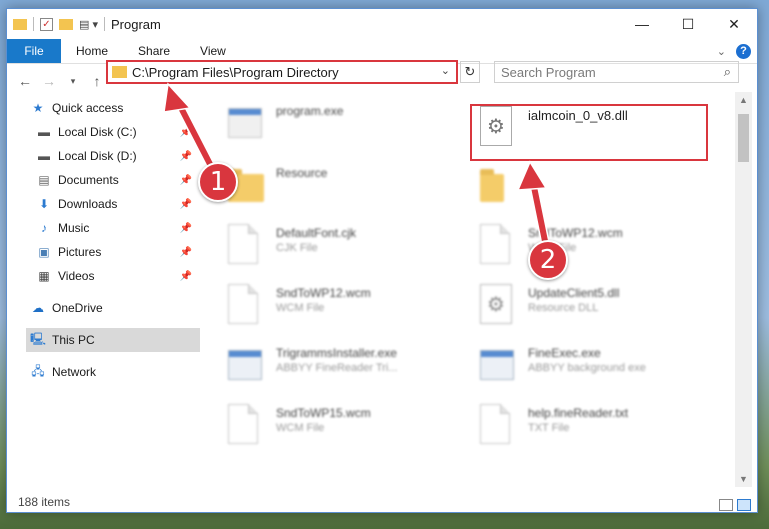  Describe the element at coordinates (445, 70) in the screenshot. I see `address-dropdown-icon: ⌄` at that location.